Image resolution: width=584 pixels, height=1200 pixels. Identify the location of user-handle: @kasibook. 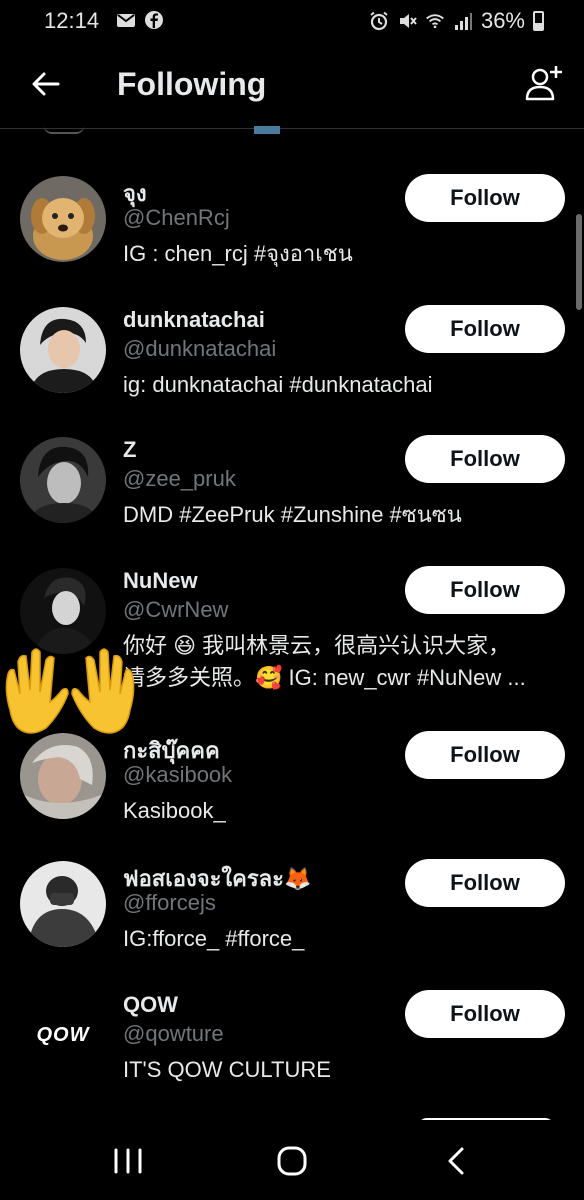
(178, 774).